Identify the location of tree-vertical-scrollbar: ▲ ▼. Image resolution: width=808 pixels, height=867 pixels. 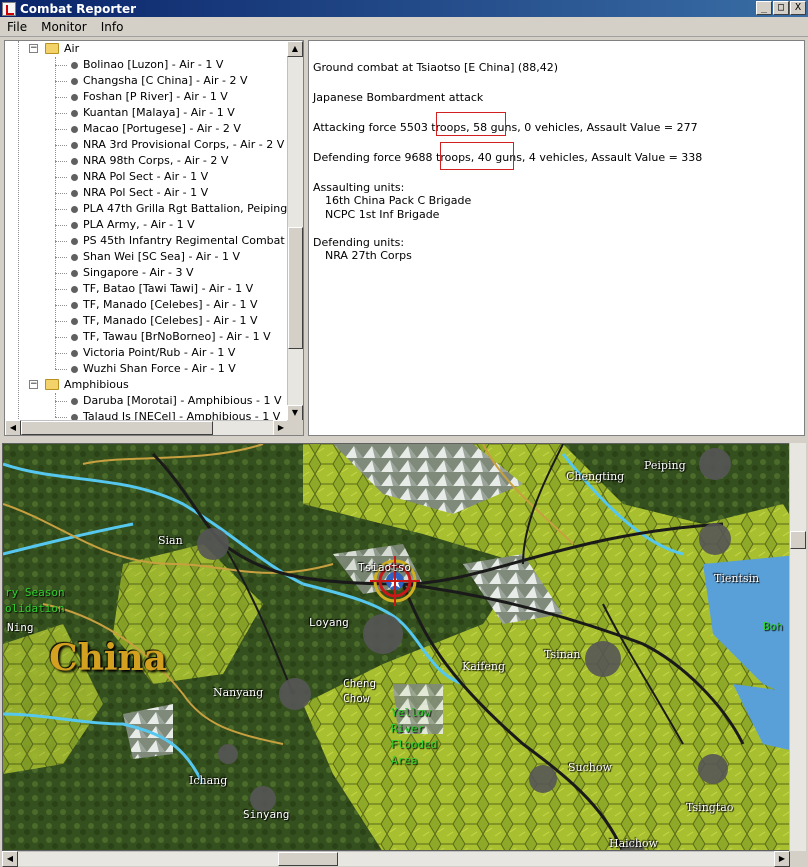
(295, 231).